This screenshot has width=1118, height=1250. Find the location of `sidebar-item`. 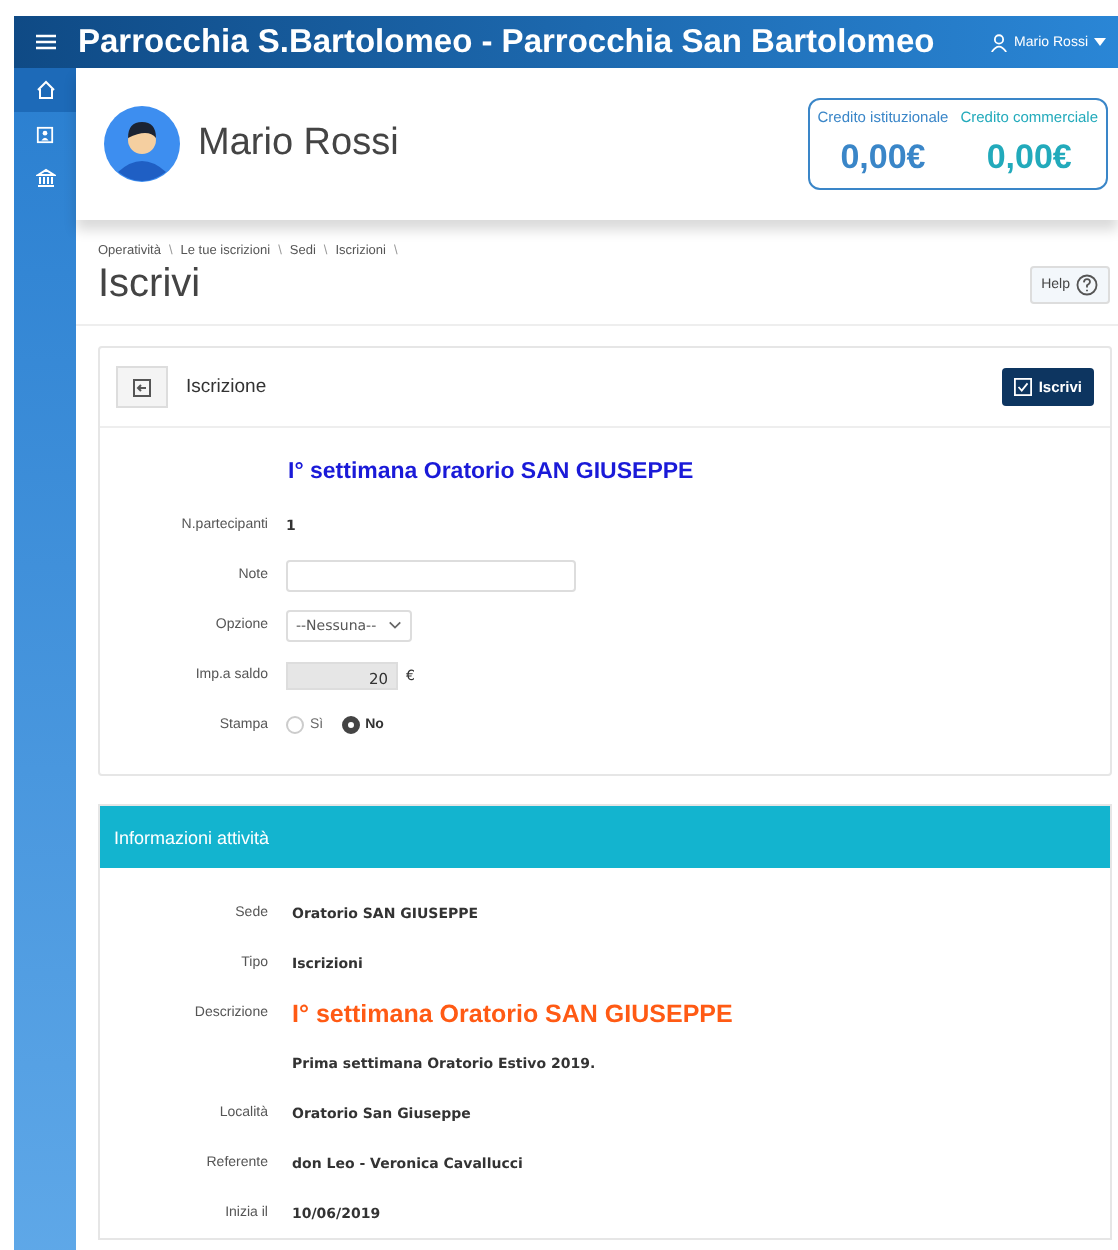

sidebar-item is located at coordinates (45, 90).